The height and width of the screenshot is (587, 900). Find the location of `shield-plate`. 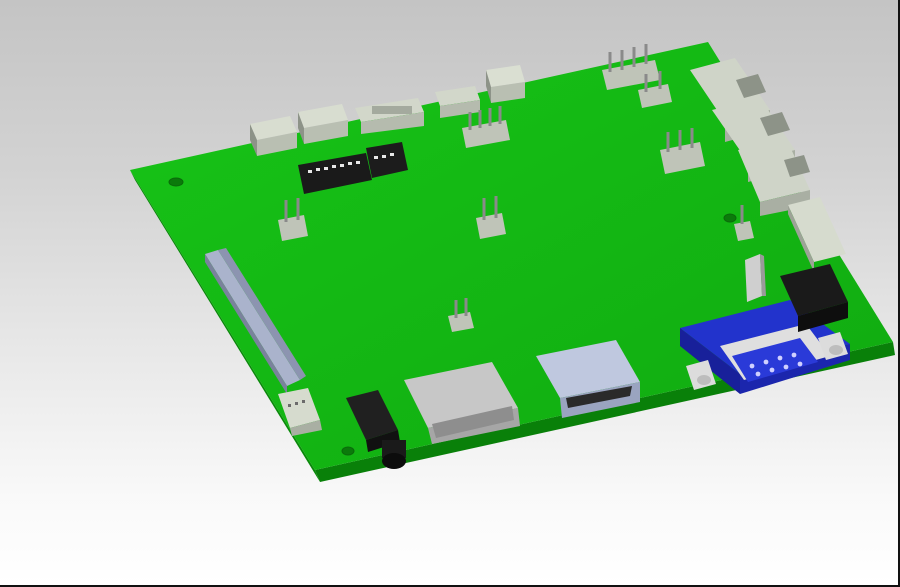

shield-plate is located at coordinates (755, 278).